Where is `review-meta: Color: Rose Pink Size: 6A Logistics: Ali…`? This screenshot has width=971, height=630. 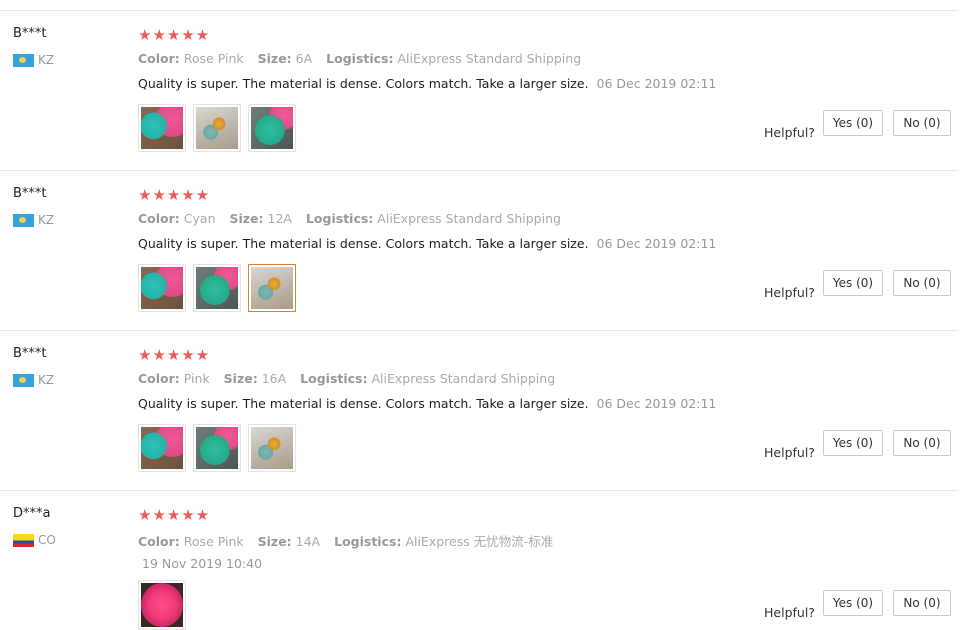
review-meta: Color: Rose Pink Size: 6A Logistics: Ali… is located at coordinates (364, 58).